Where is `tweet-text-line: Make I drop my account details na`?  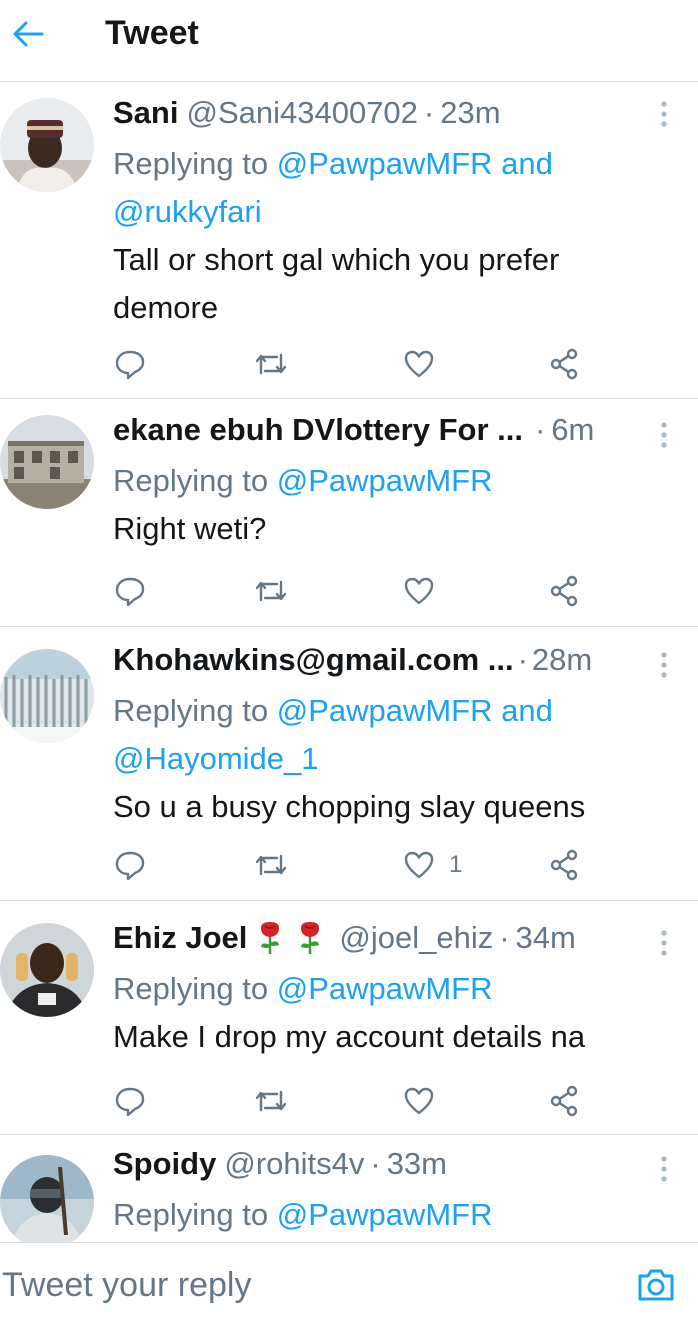
tweet-text-line: Make I drop my account details na is located at coordinates (349, 1036).